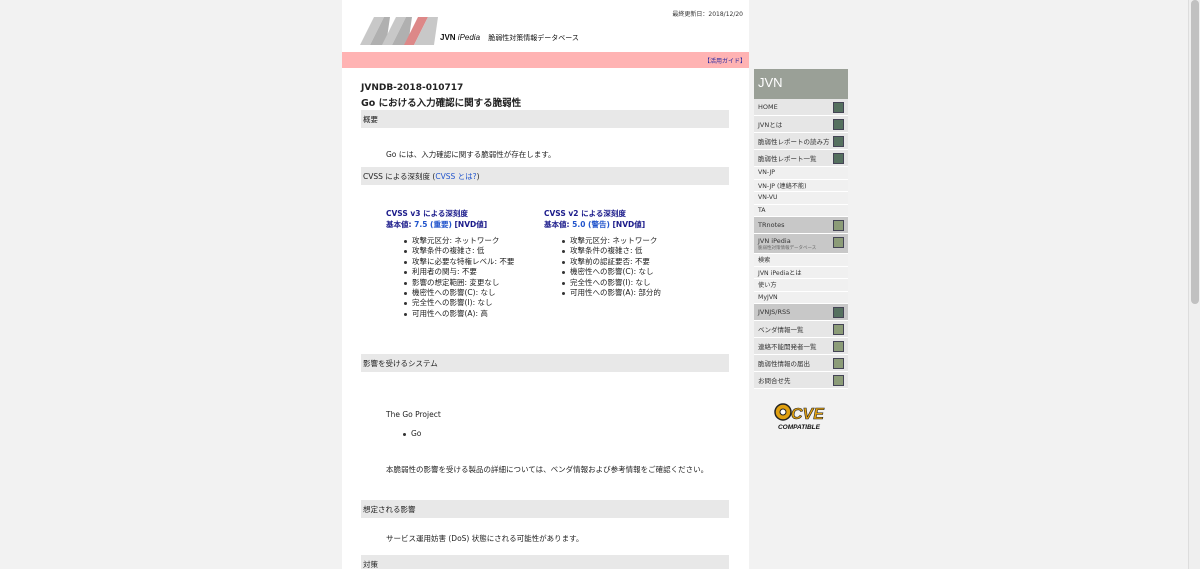 The image size is (1200, 569). I want to click on list-icon, so click(838, 158).